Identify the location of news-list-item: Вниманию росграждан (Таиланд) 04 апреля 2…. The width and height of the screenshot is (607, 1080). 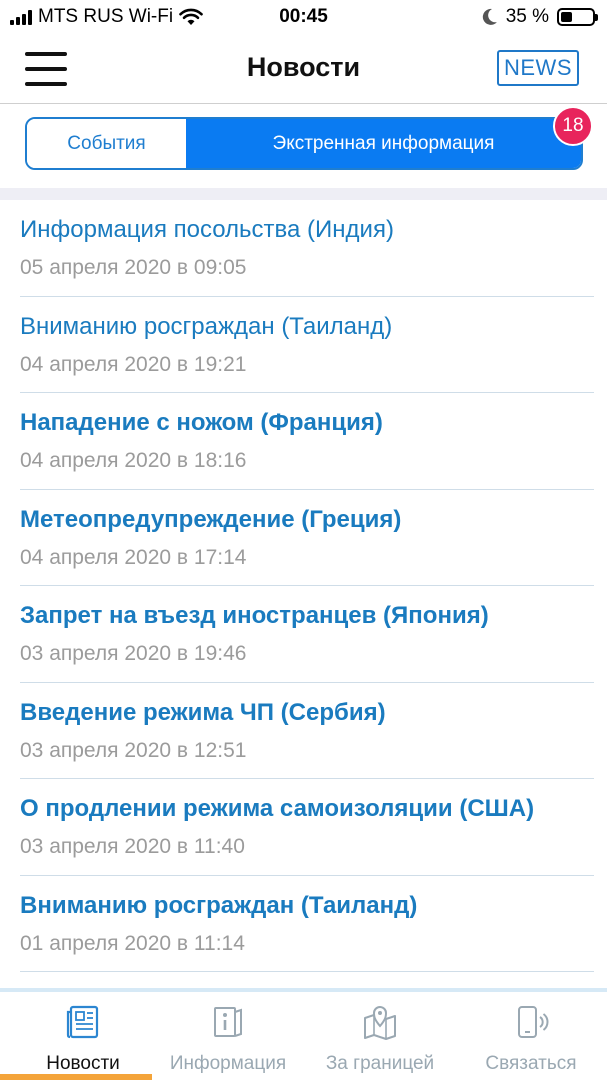
(303, 345).